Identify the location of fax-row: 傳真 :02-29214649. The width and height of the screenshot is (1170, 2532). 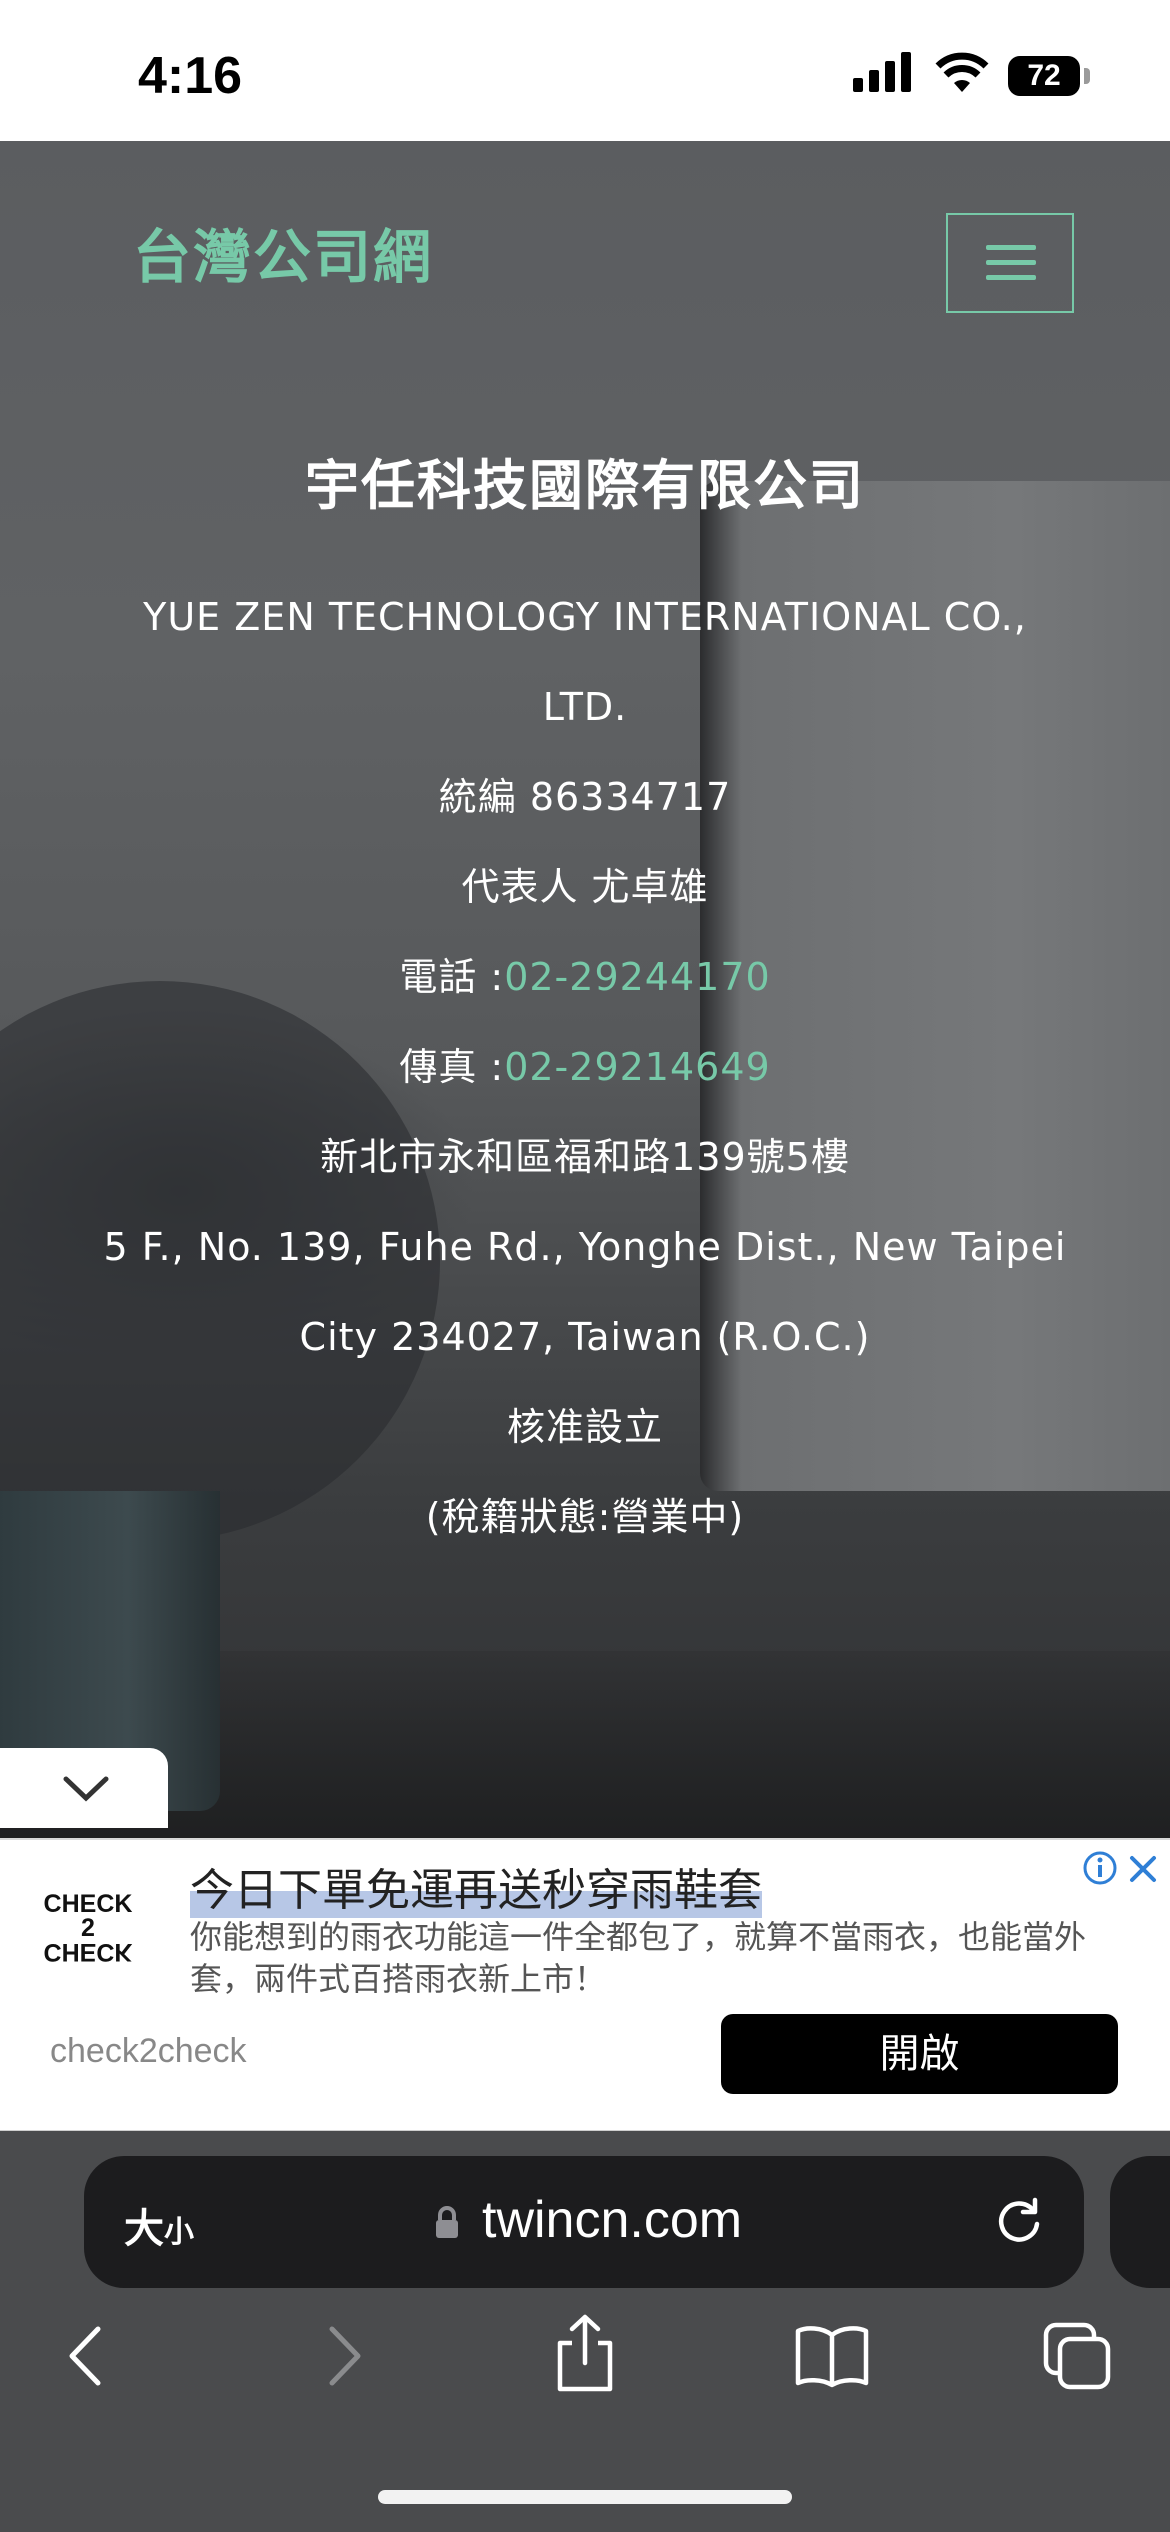
(585, 1067).